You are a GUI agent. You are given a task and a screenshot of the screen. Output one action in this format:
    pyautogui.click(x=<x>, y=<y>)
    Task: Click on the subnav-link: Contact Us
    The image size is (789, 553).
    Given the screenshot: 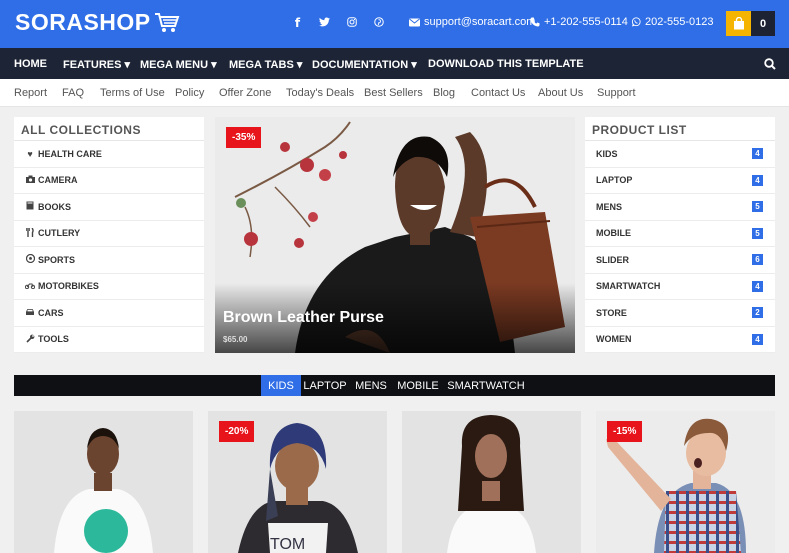 What is the action you would take?
    pyautogui.click(x=498, y=93)
    